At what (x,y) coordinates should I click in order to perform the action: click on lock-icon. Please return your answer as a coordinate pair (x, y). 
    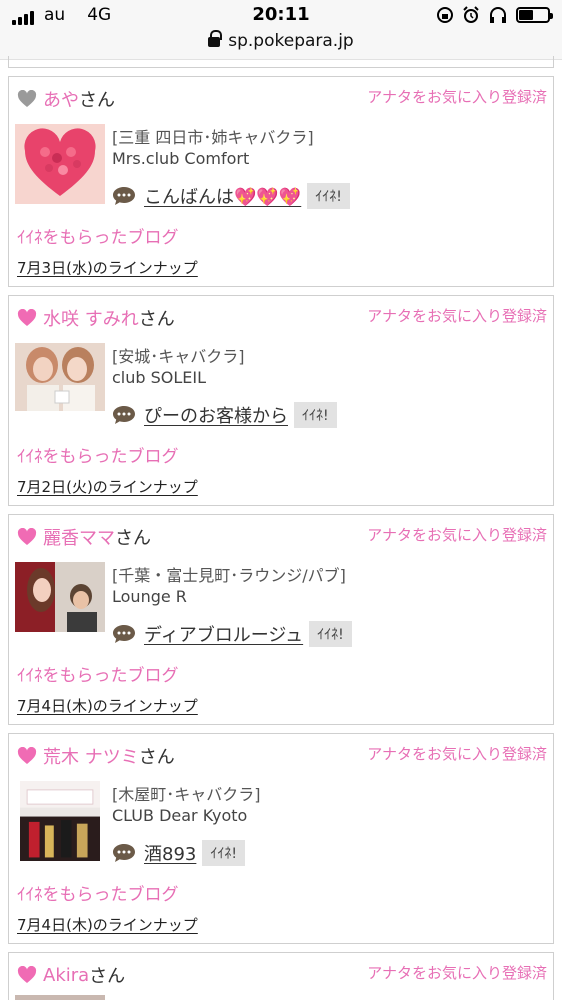
    Looking at the image, I should click on (215, 38).